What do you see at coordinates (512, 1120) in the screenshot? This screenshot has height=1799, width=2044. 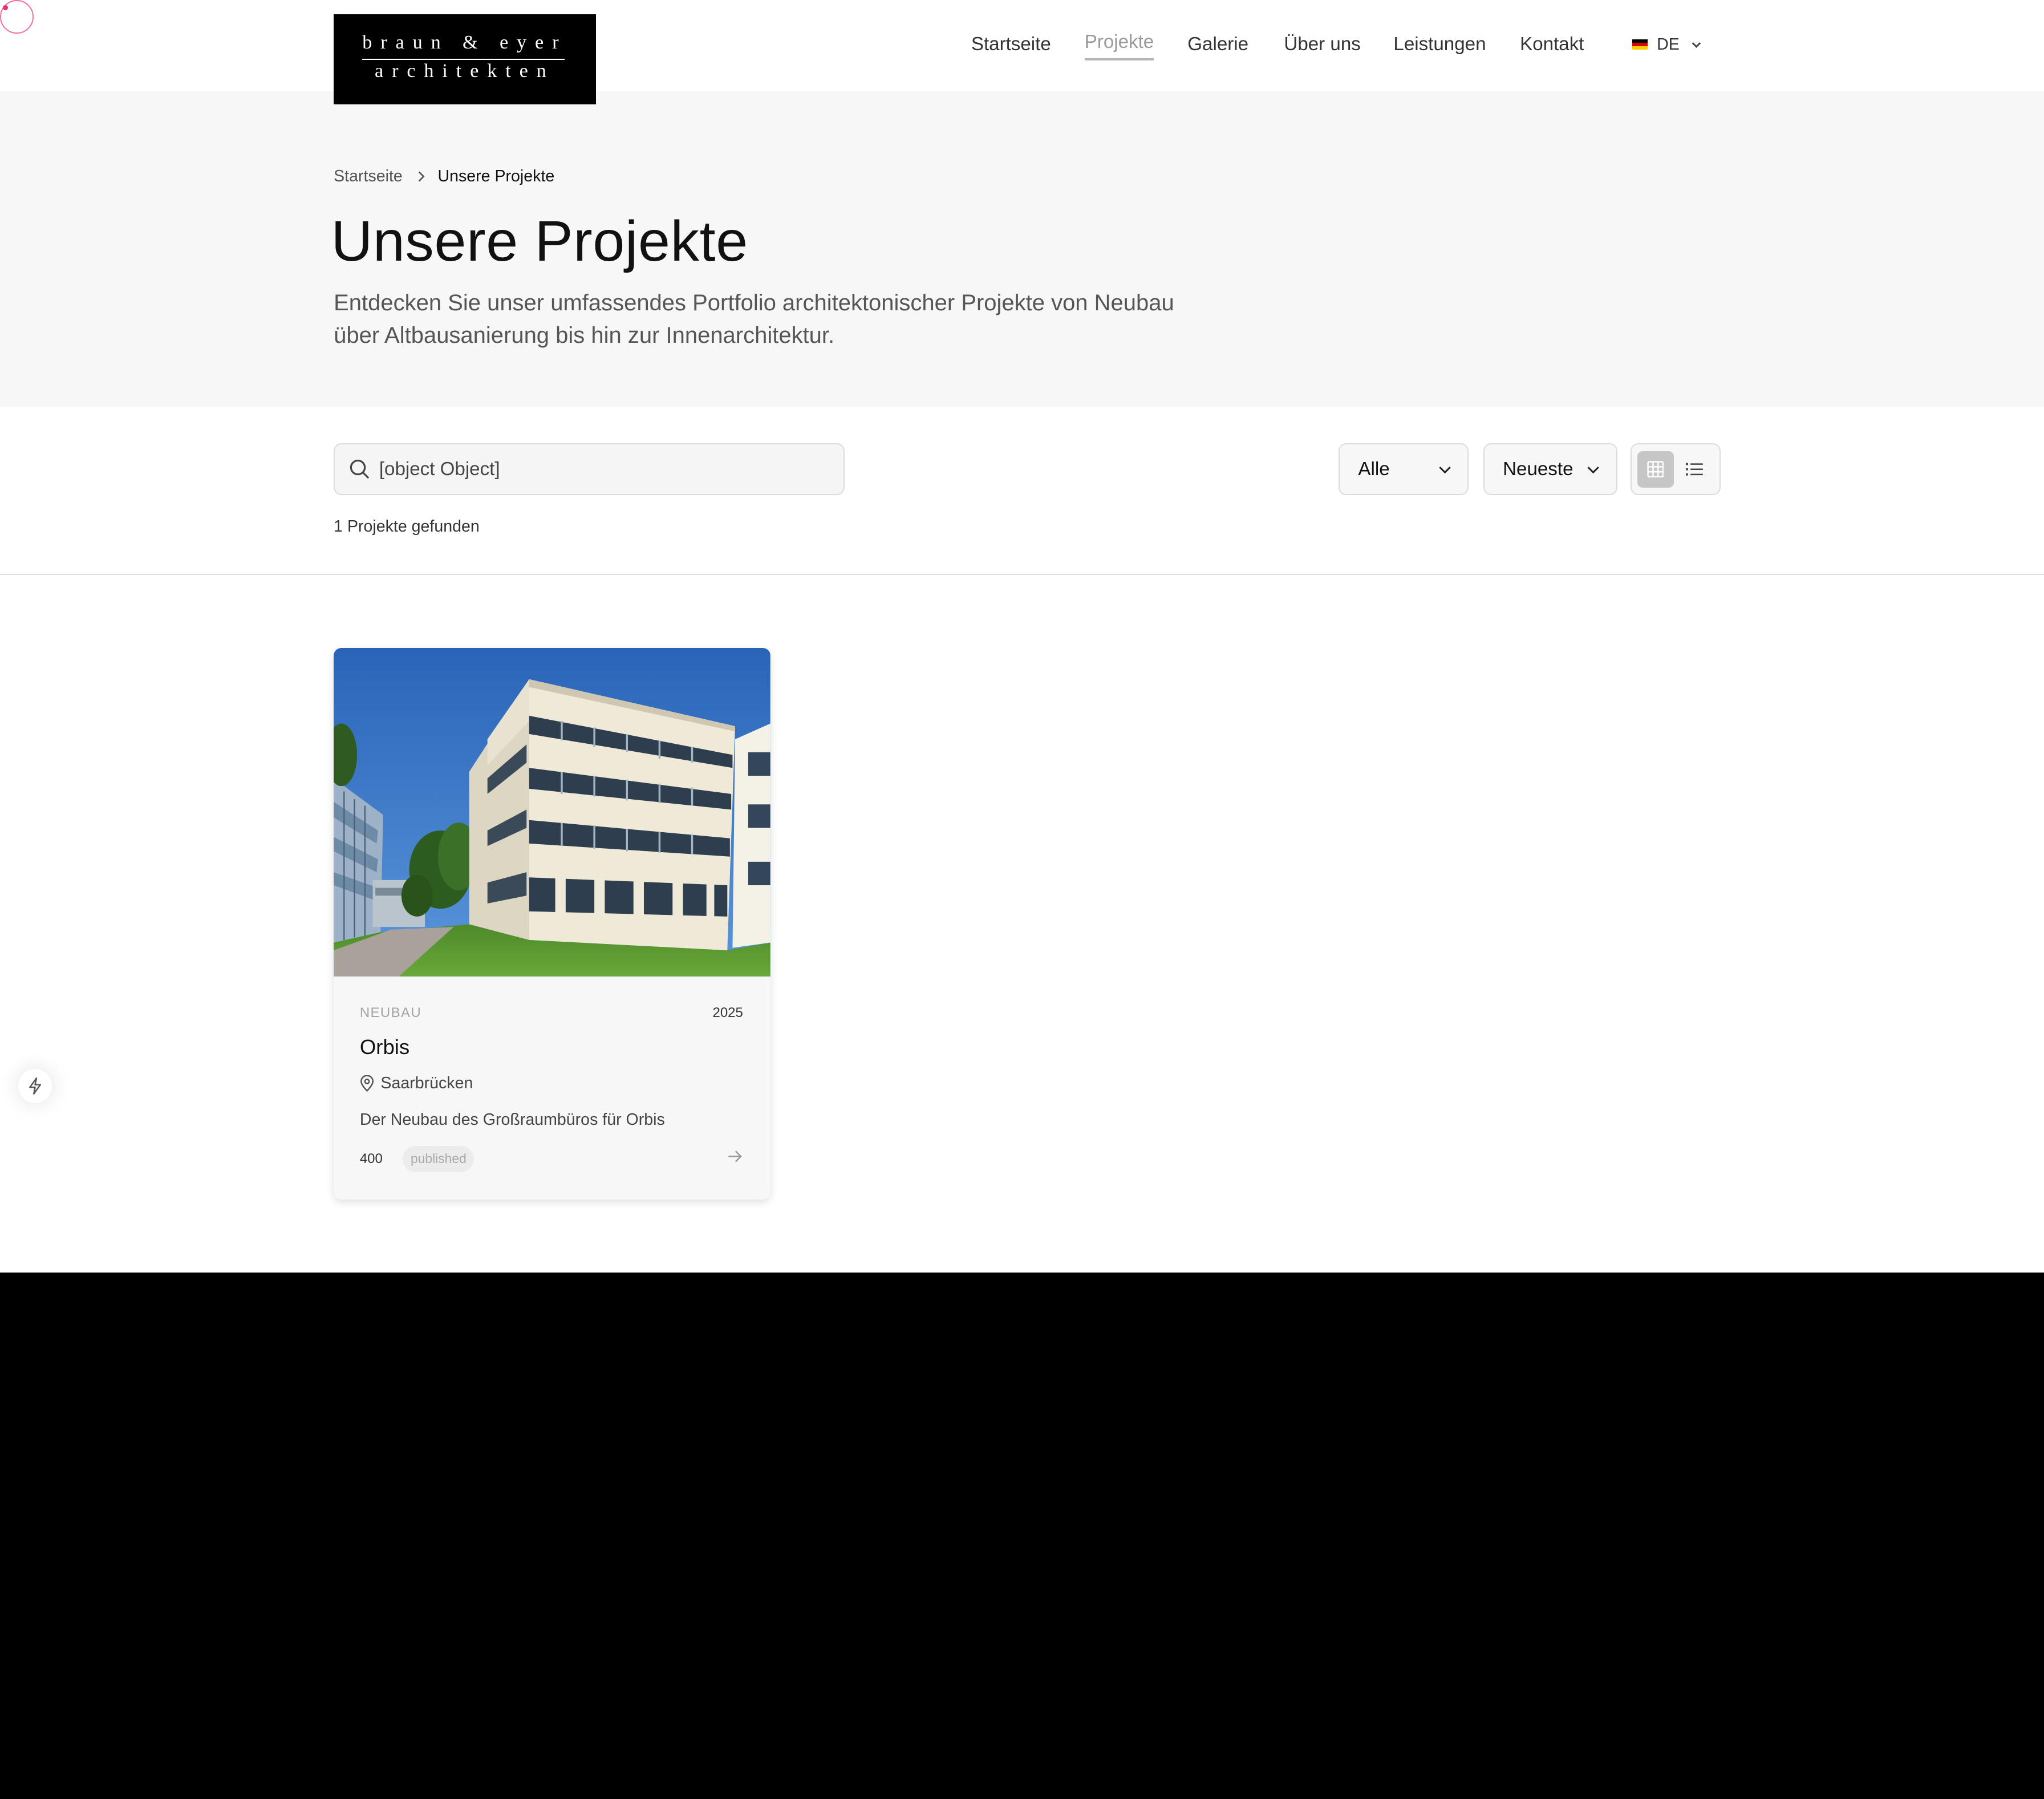 I see `project-description: Der Neubau des Großraumbüros für Orbis` at bounding box center [512, 1120].